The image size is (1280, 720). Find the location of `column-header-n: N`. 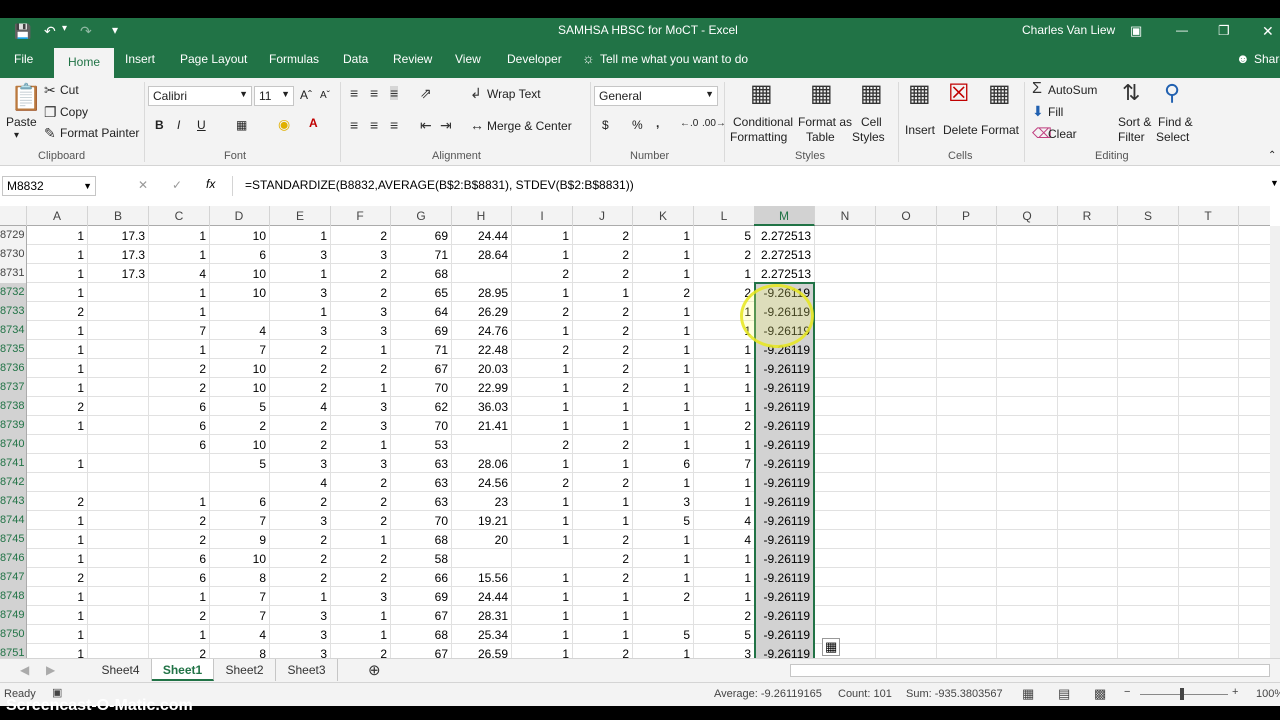

column-header-n: N is located at coordinates (845, 216).